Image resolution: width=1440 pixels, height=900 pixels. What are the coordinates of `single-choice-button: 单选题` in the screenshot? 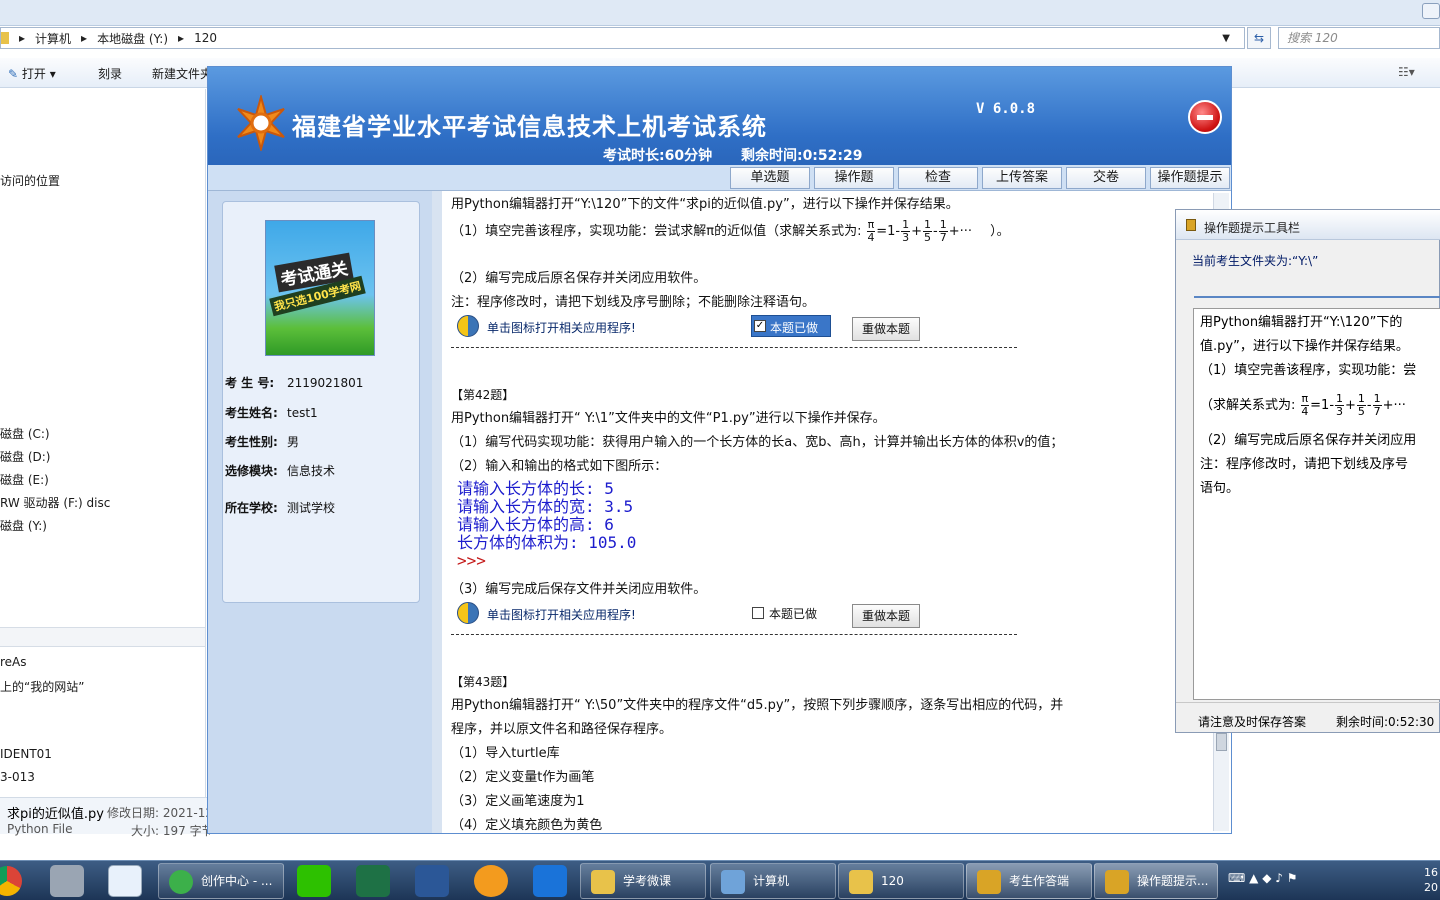 It's located at (770, 178).